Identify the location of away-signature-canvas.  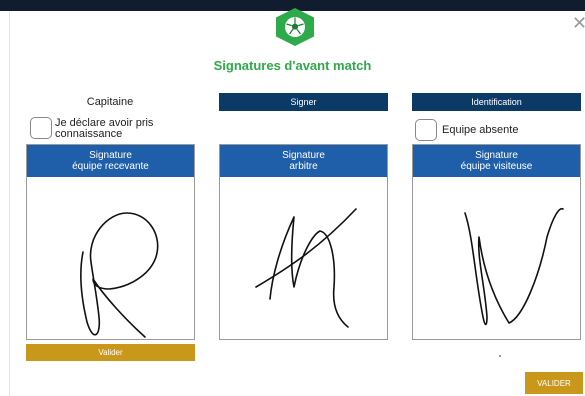
(496, 258).